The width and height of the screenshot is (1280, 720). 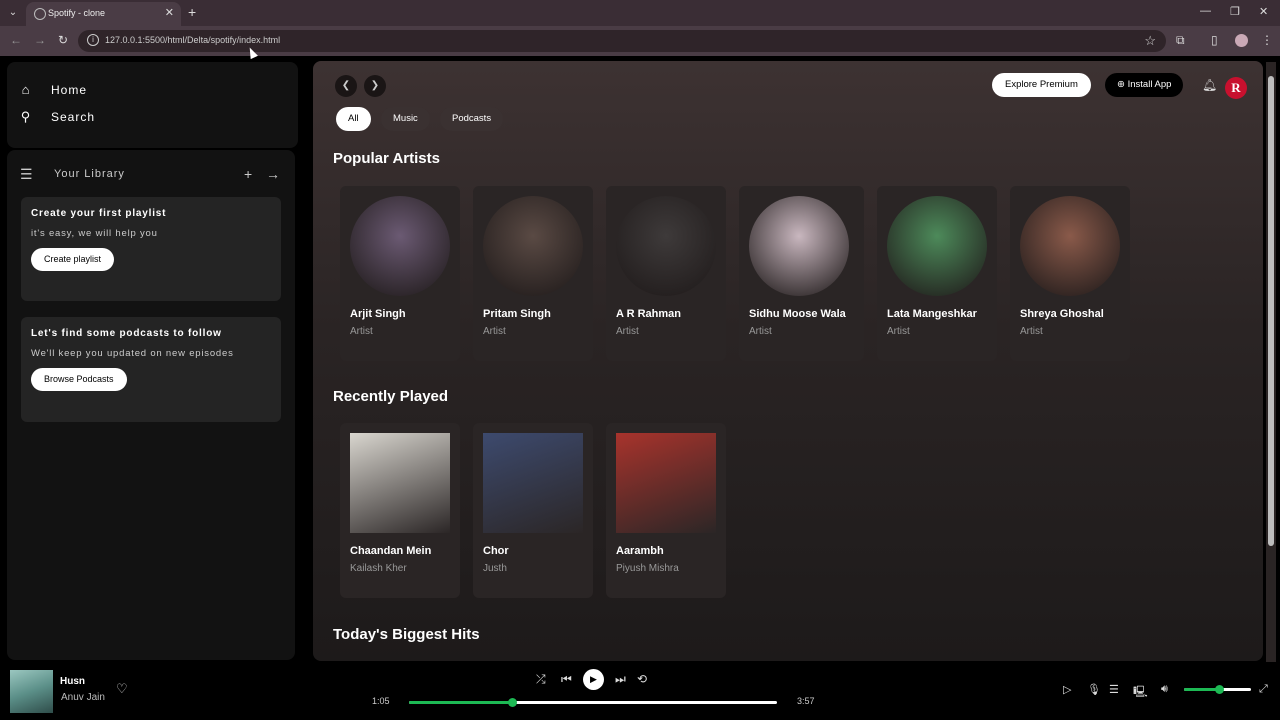 I want to click on forward-arrow-button: ❯, so click(x=375, y=86).